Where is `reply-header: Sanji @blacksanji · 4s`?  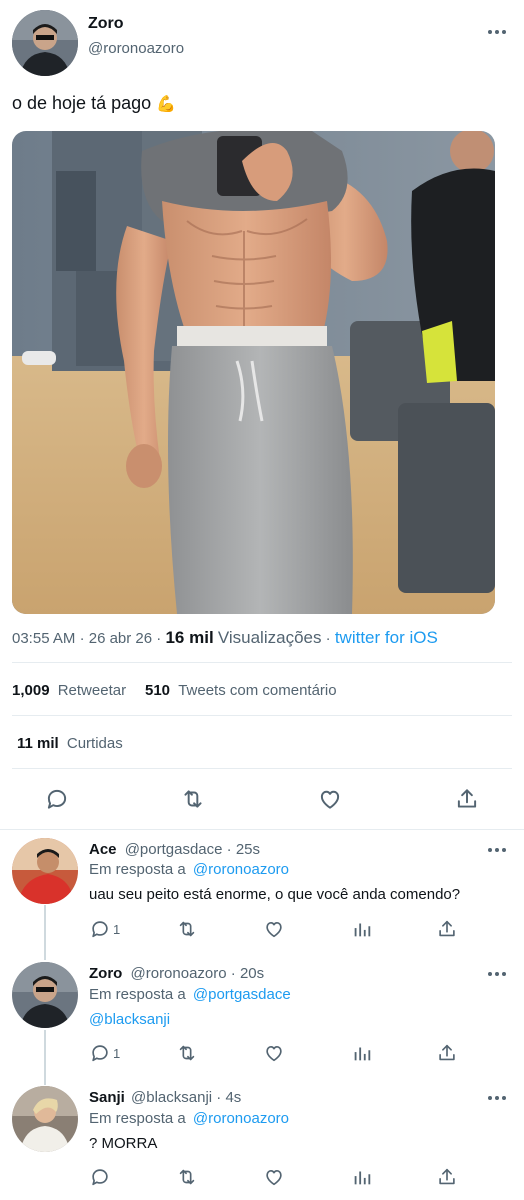
reply-header: Sanji @blacksanji · 4s is located at coordinates (165, 1097).